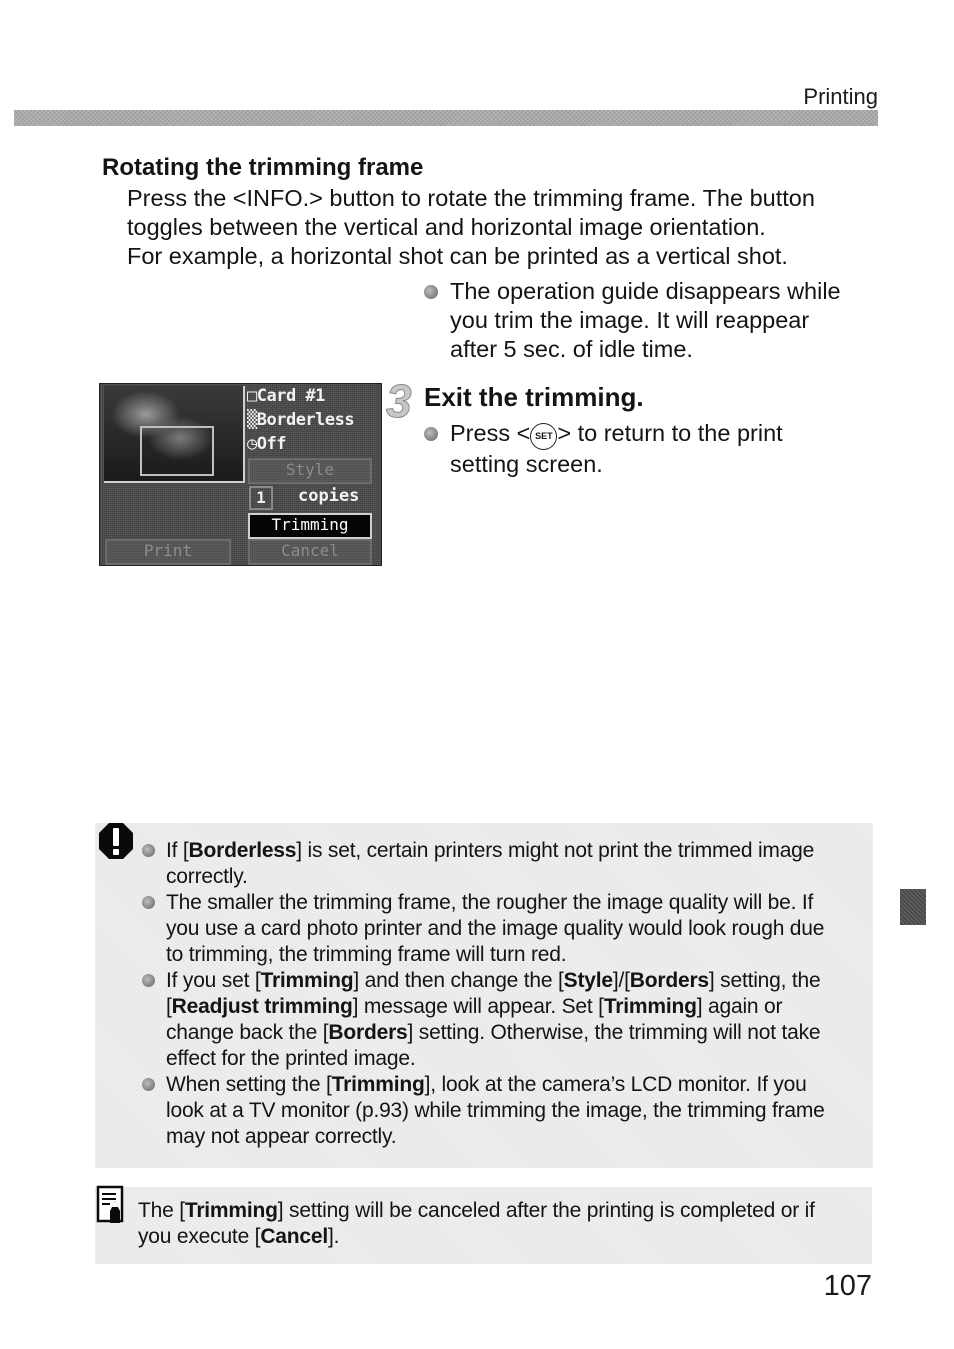 The height and width of the screenshot is (1349, 954). I want to click on subsection-heading: Rotating the trimming frame, so click(263, 167).